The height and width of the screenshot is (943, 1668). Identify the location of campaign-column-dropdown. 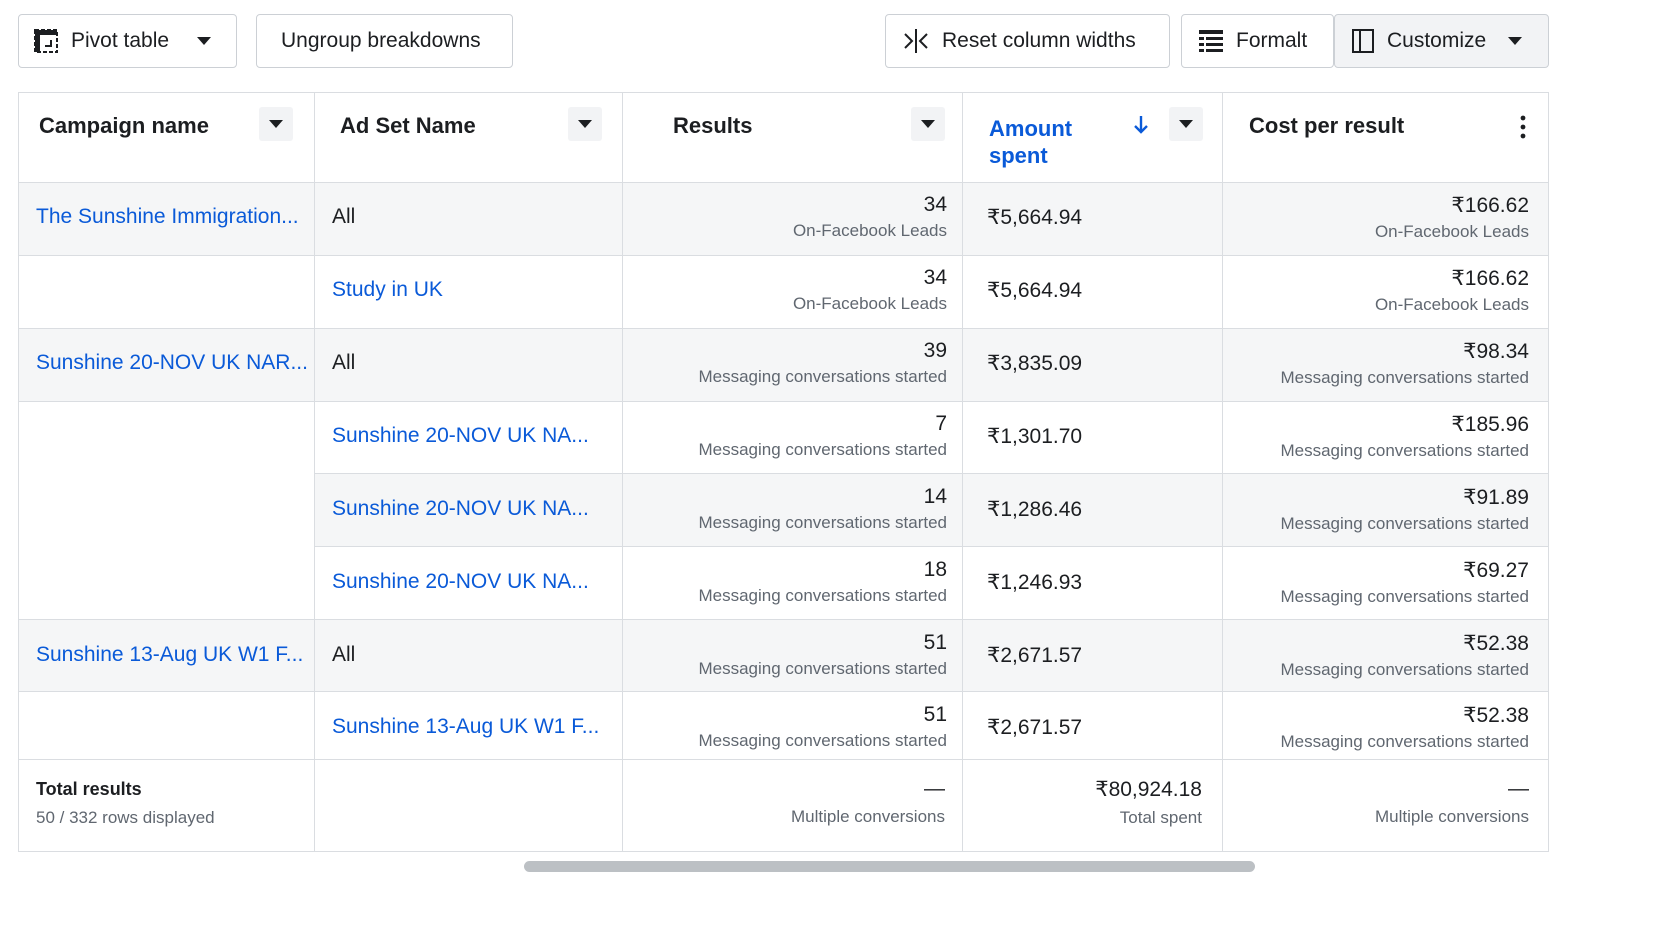
(276, 124).